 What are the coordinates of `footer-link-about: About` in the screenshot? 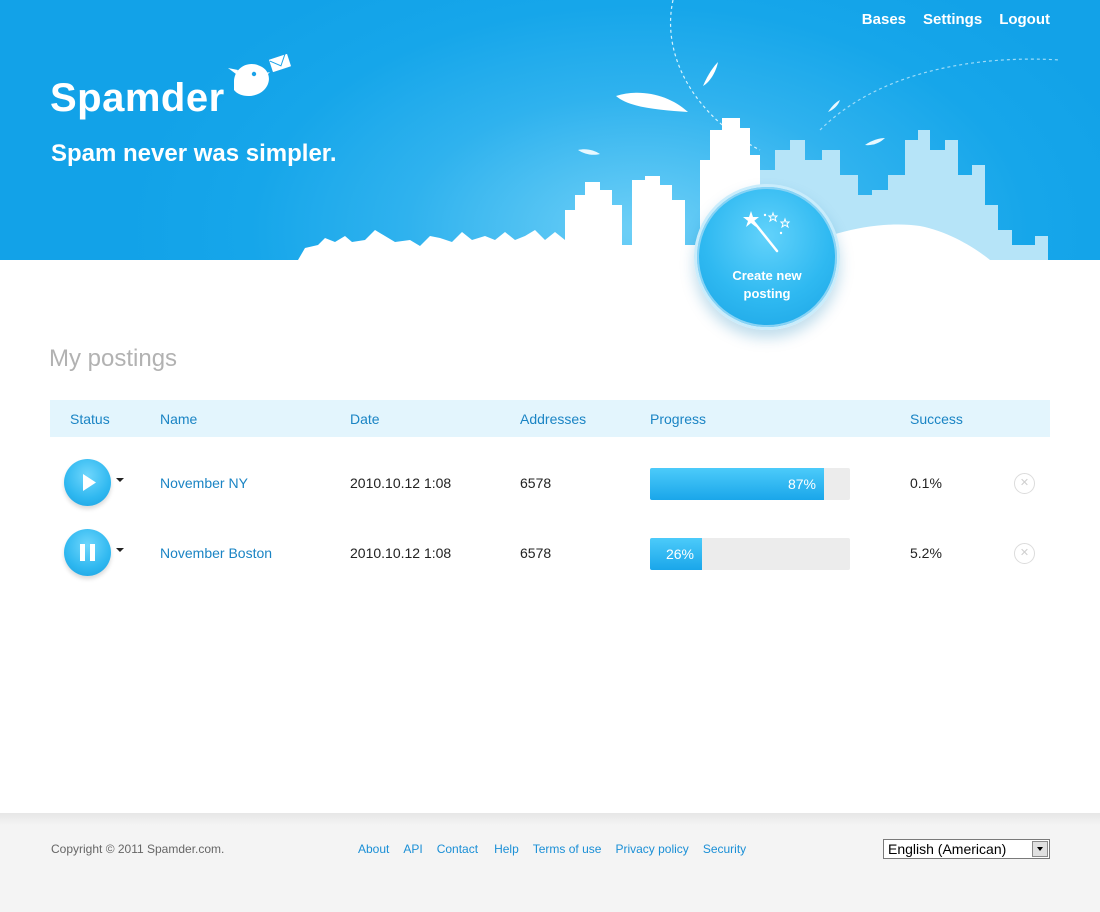 It's located at (373, 849).